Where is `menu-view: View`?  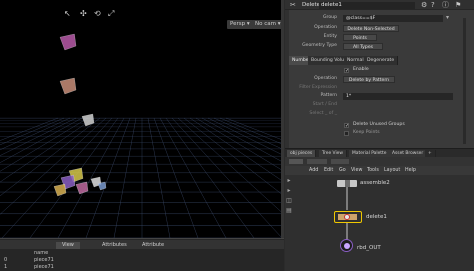
menu-view: View is located at coordinates (356, 170).